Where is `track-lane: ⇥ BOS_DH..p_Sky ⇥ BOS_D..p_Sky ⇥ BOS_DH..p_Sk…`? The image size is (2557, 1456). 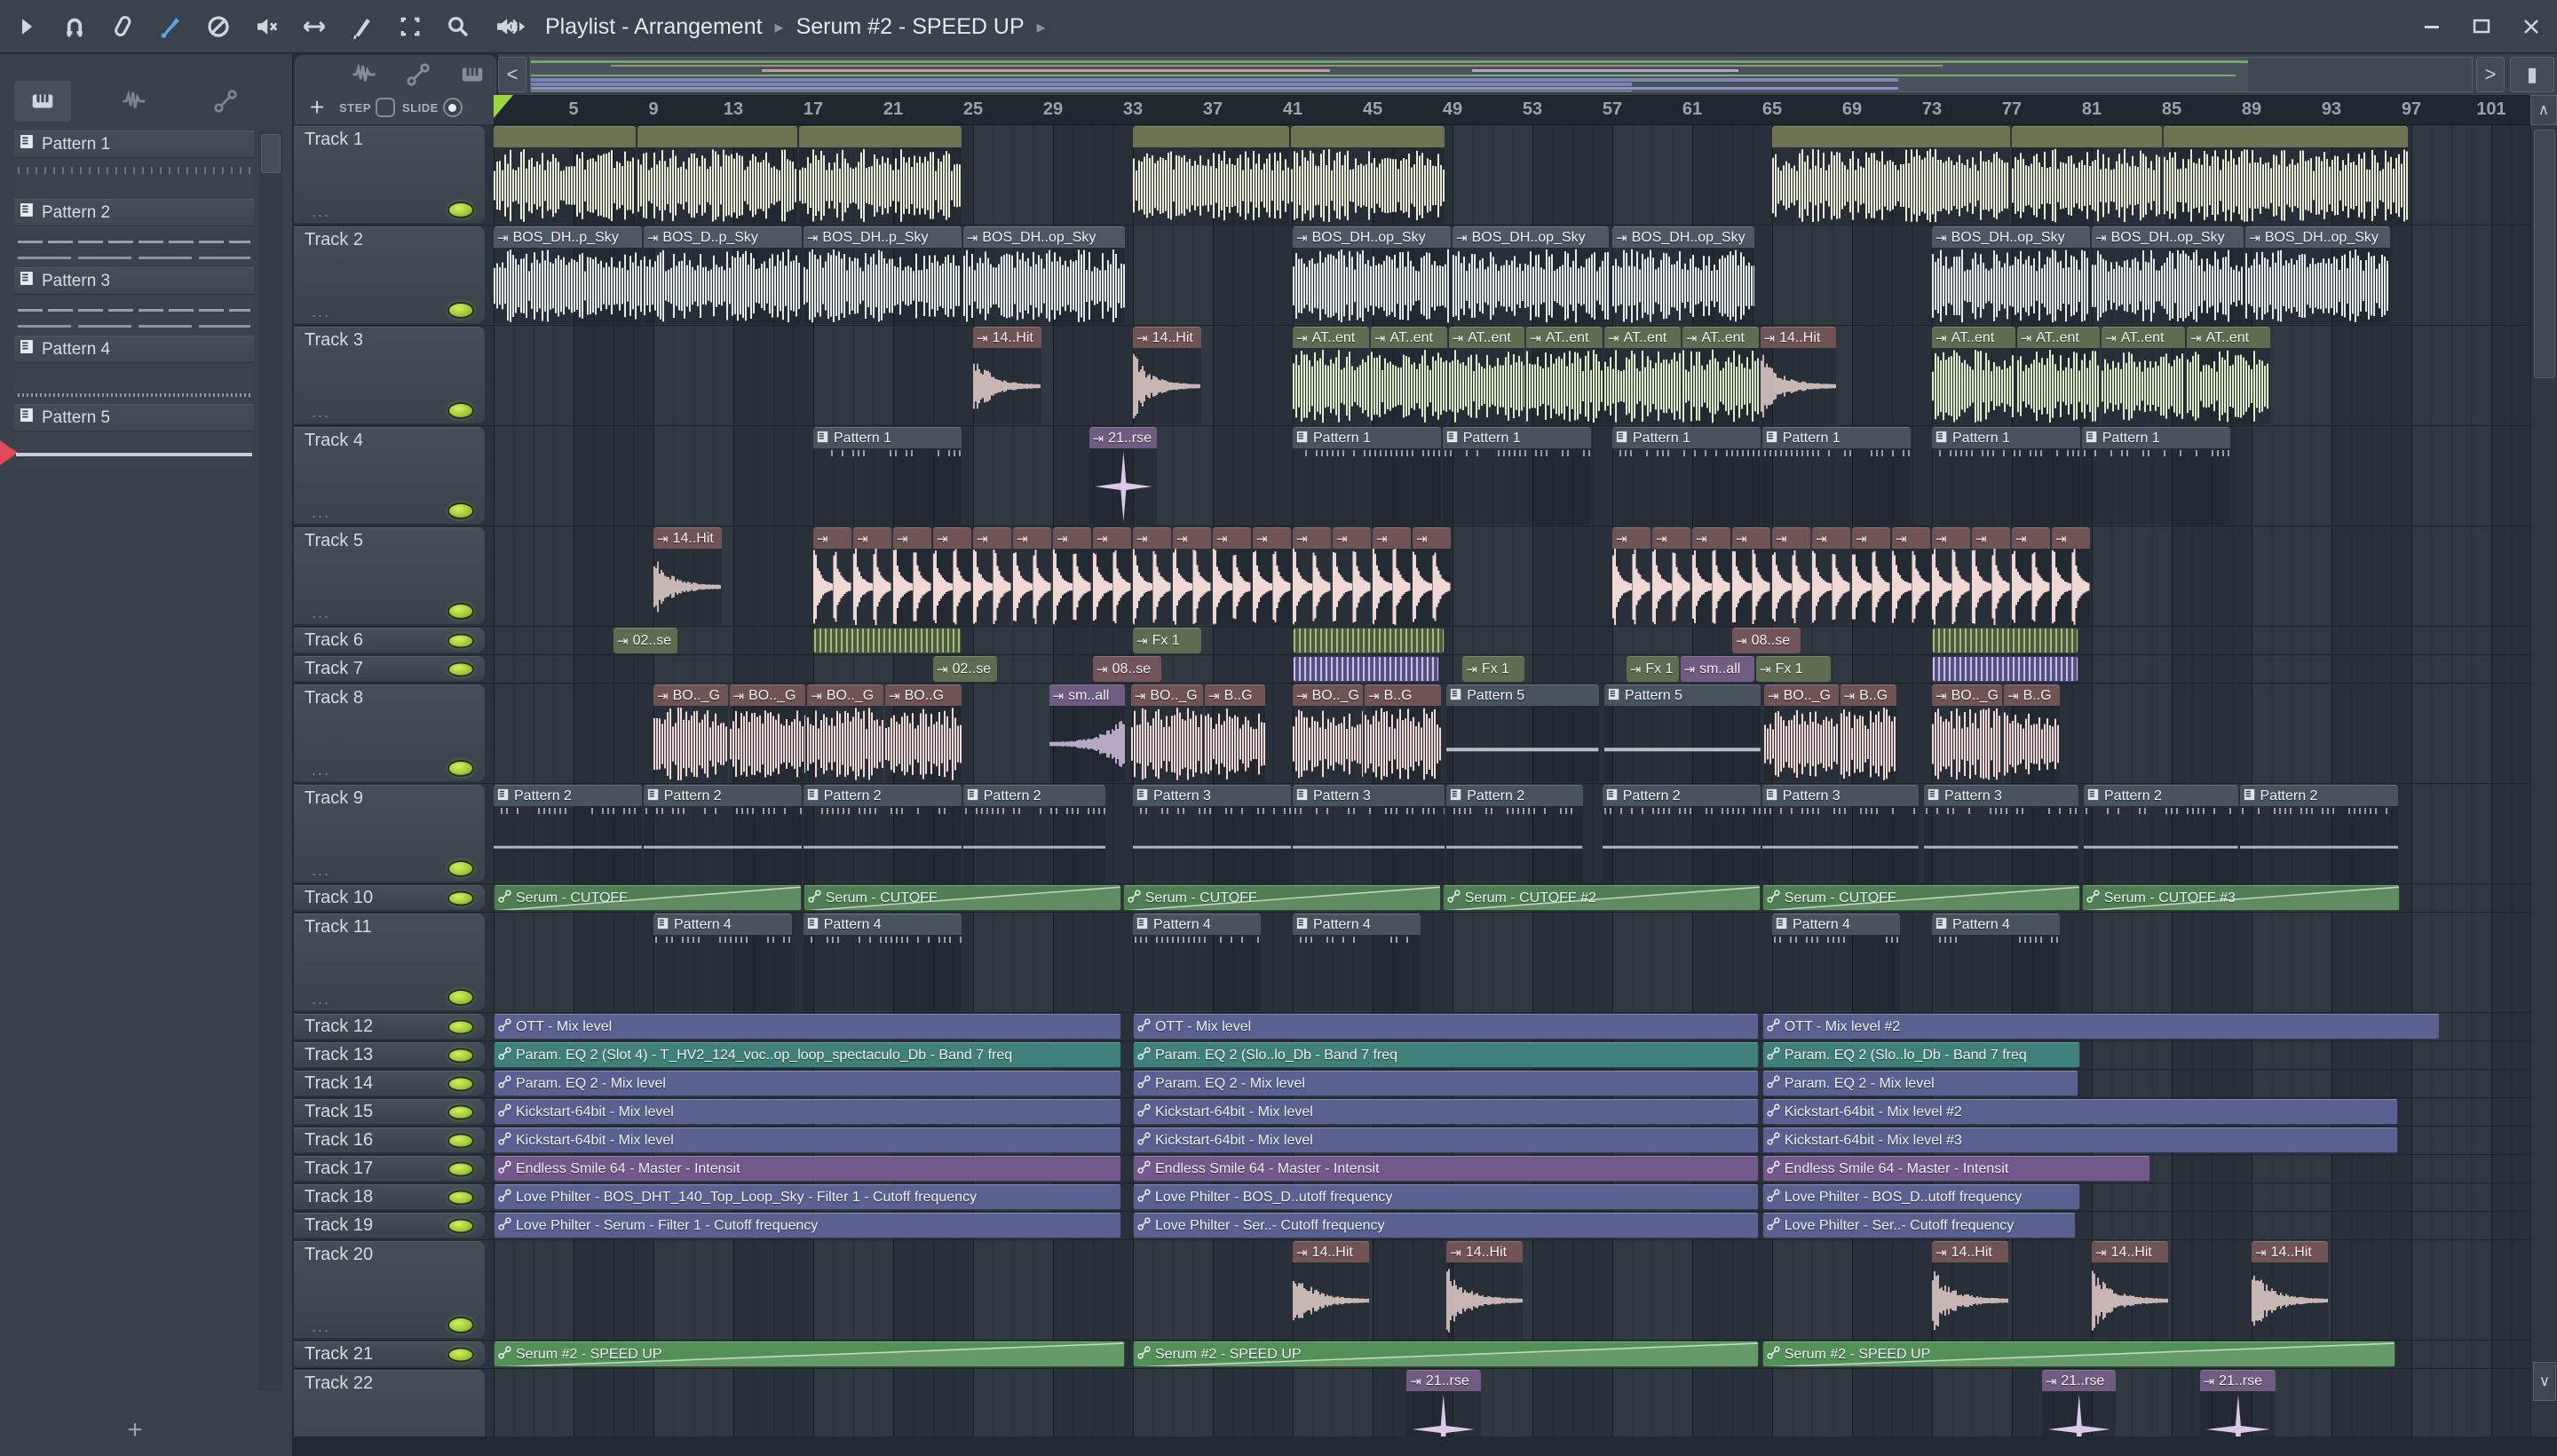
track-lane: ⇥ BOS_DH..p_Sky ⇥ BOS_D..p_Sky ⇥ BOS_DH..p_Sk… is located at coordinates (1512, 275).